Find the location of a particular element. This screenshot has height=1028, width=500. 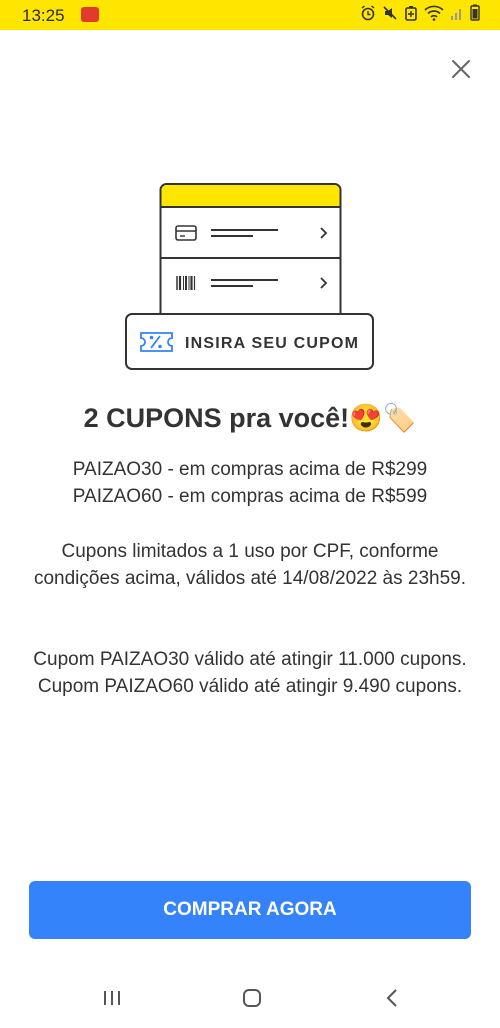

headline: 2 CUPONS pra você!😍🏷️ is located at coordinates (250, 418).